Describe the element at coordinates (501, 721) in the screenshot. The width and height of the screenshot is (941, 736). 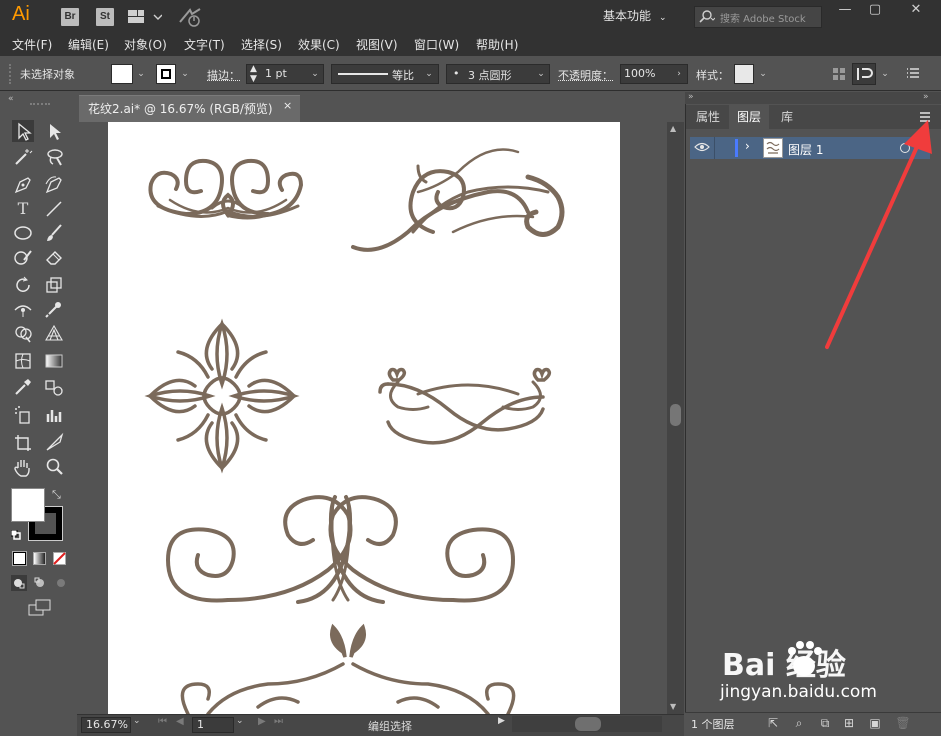
I see `status-menu-icon: ▶` at that location.